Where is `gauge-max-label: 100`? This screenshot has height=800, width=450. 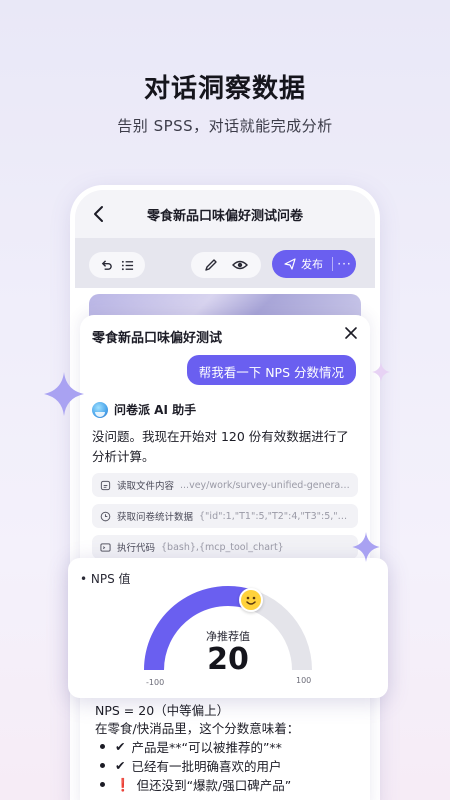
gauge-max-label: 100 is located at coordinates (304, 680).